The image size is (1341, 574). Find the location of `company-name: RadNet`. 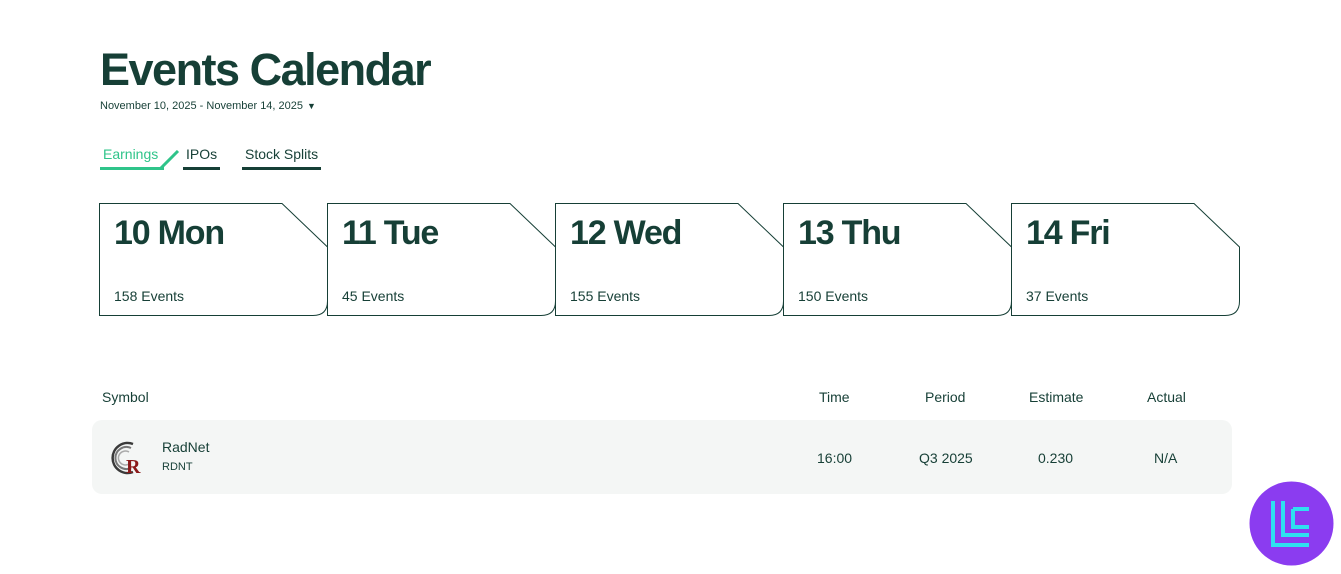

company-name: RadNet is located at coordinates (186, 447).